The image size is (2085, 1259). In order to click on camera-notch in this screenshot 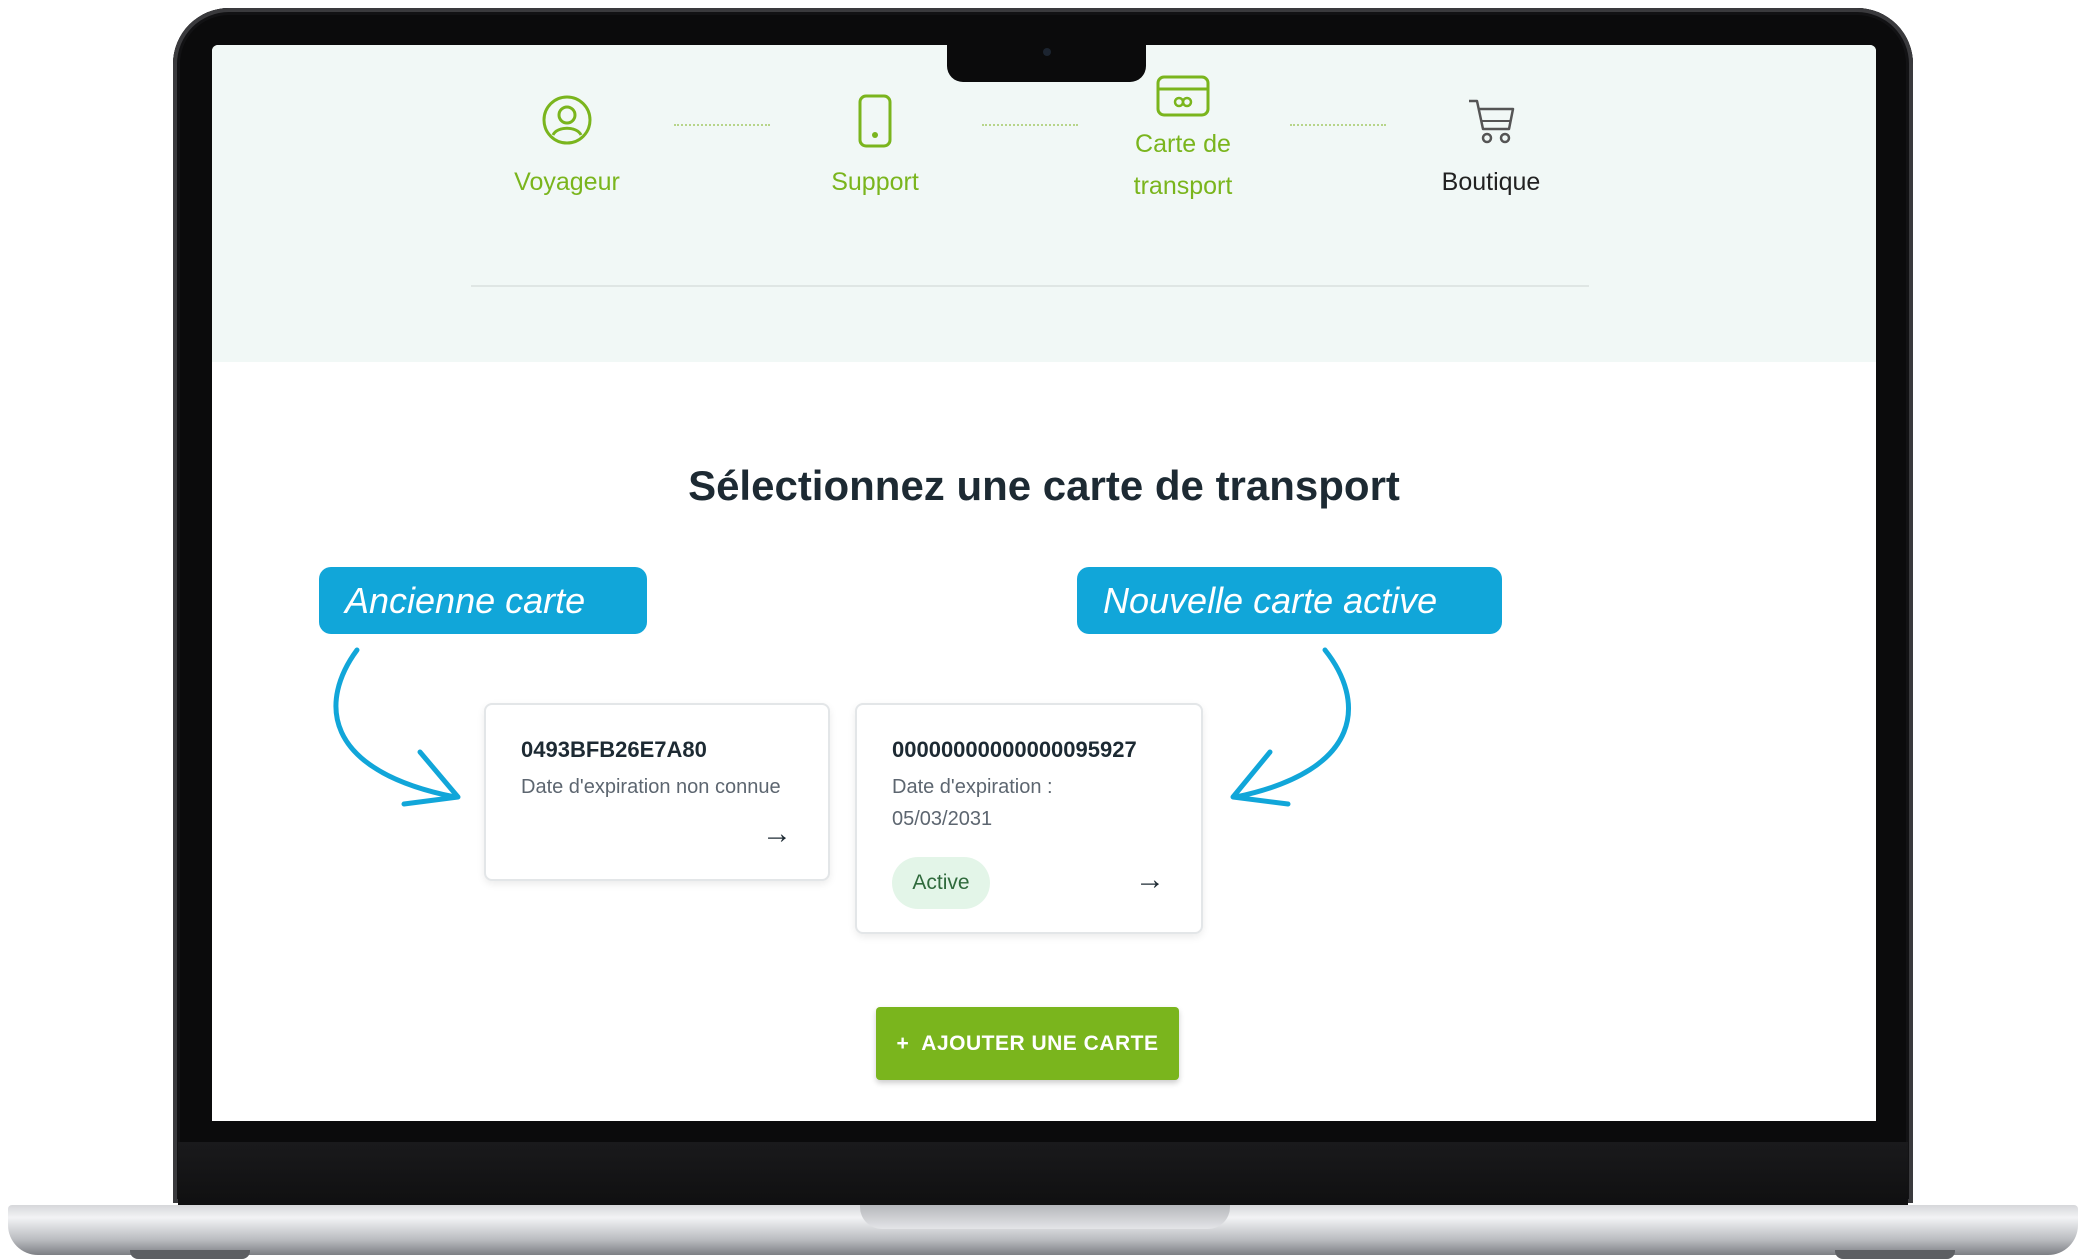, I will do `click(1046, 61)`.